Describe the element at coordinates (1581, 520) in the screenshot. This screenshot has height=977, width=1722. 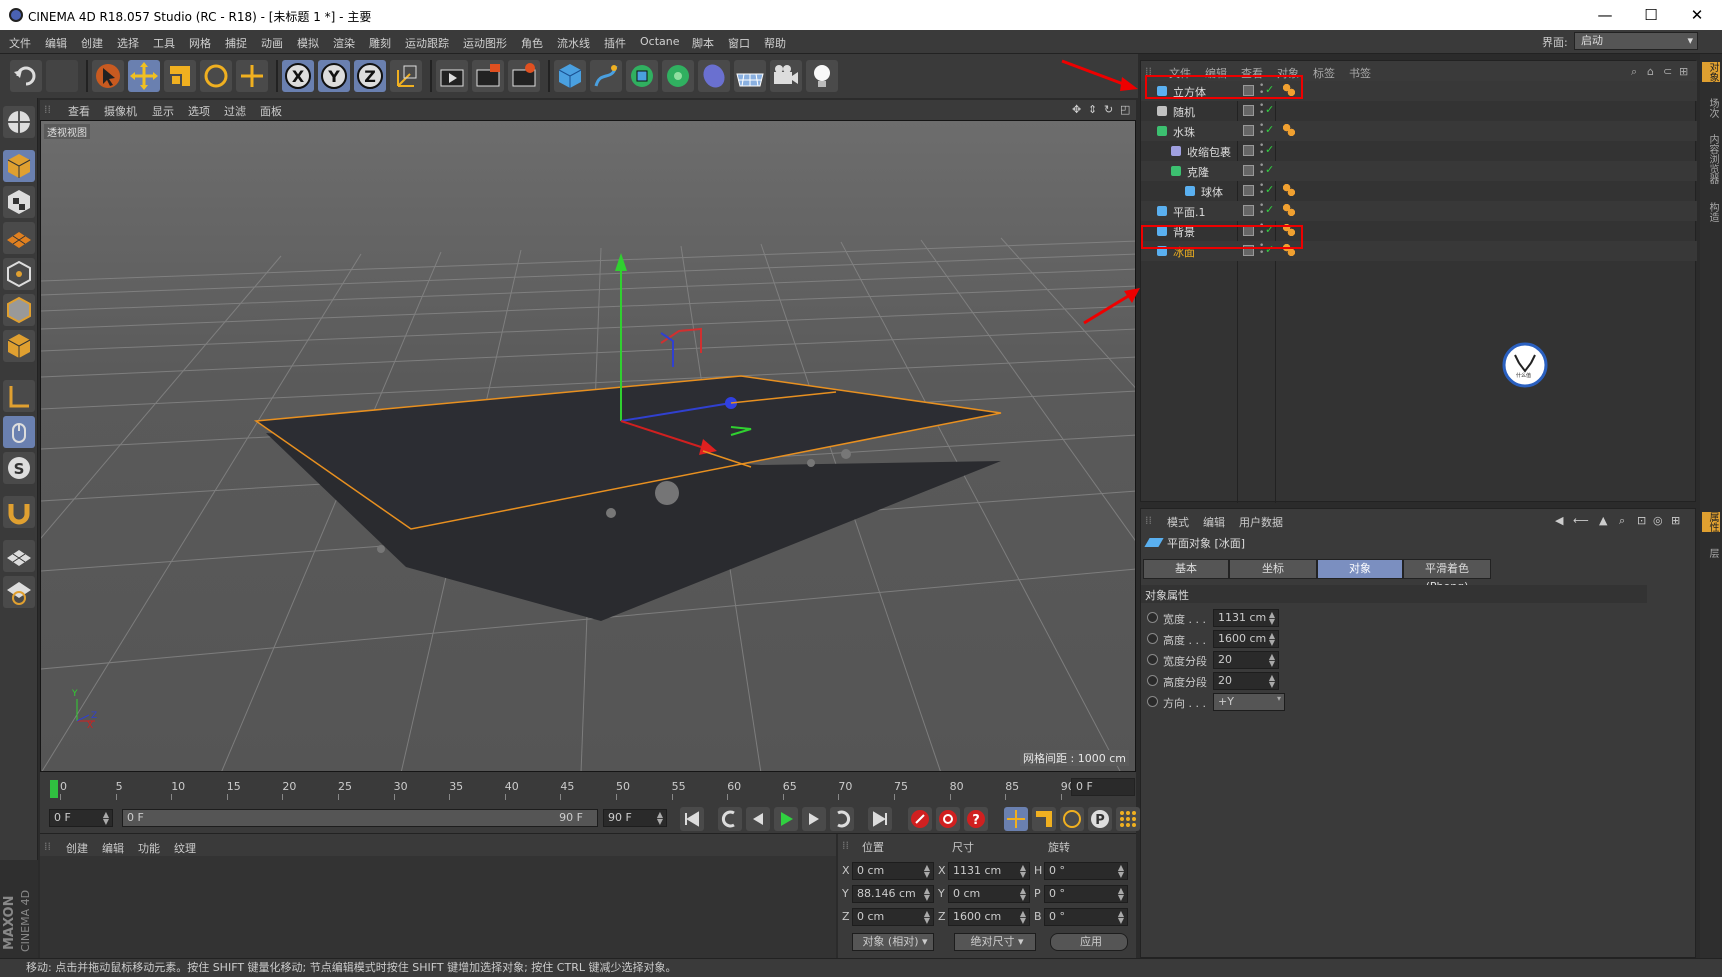
I see `forward-arrow-icon: ⟵` at that location.